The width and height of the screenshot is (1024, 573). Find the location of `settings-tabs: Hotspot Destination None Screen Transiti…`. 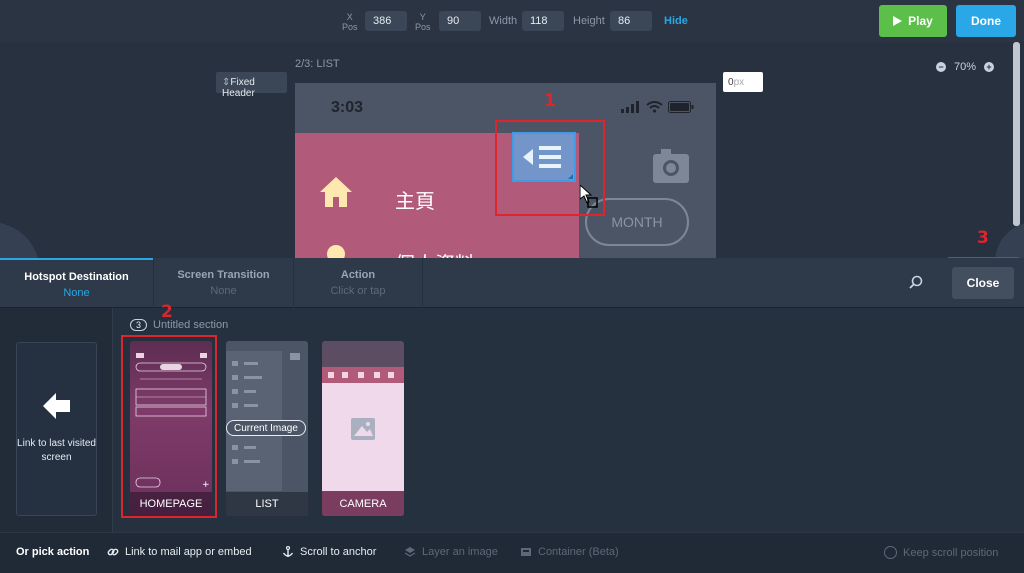

settings-tabs: Hotspot Destination None Screen Transiti… is located at coordinates (512, 283).